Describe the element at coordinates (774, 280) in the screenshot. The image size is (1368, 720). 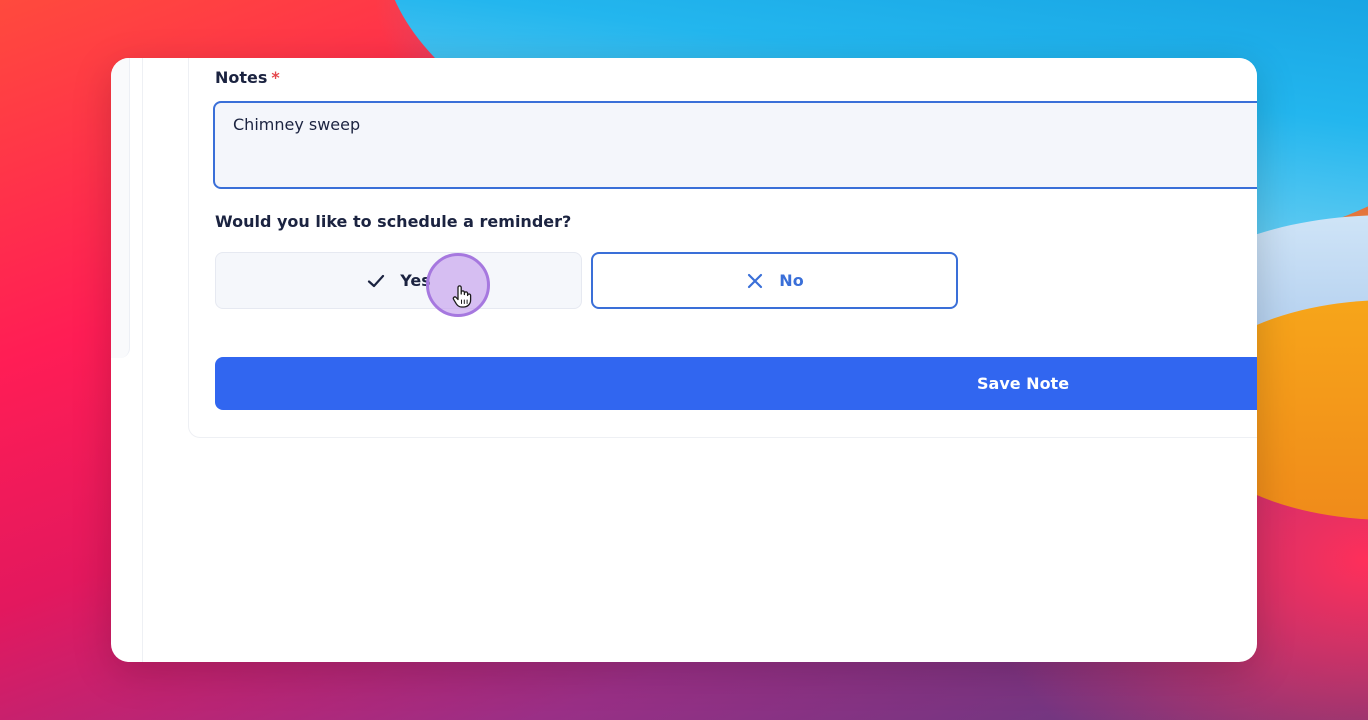
I see `reminder-no-button: No` at that location.